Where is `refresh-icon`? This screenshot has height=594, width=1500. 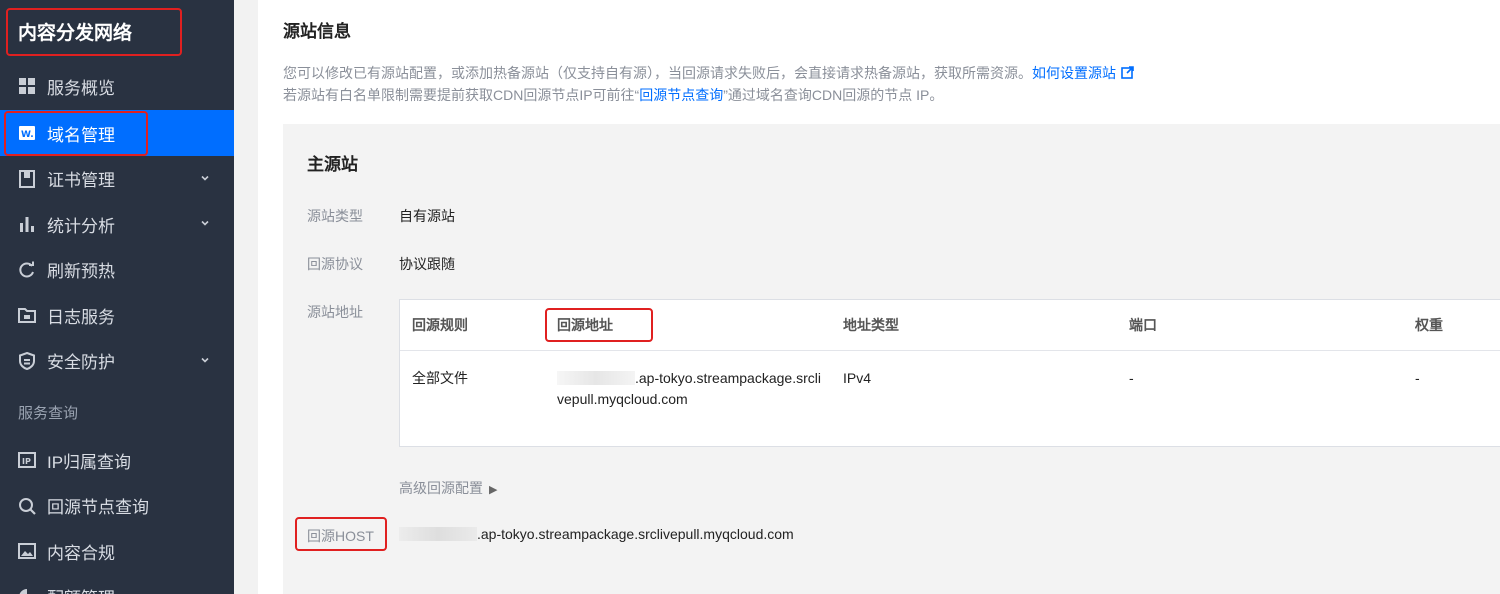 refresh-icon is located at coordinates (27, 270).